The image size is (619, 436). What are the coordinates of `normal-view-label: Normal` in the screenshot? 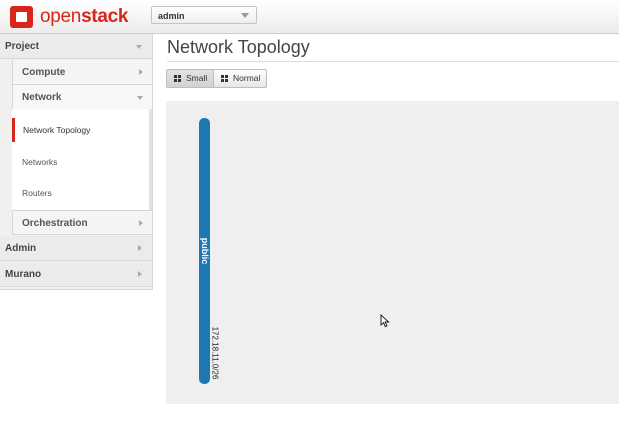 It's located at (247, 78).